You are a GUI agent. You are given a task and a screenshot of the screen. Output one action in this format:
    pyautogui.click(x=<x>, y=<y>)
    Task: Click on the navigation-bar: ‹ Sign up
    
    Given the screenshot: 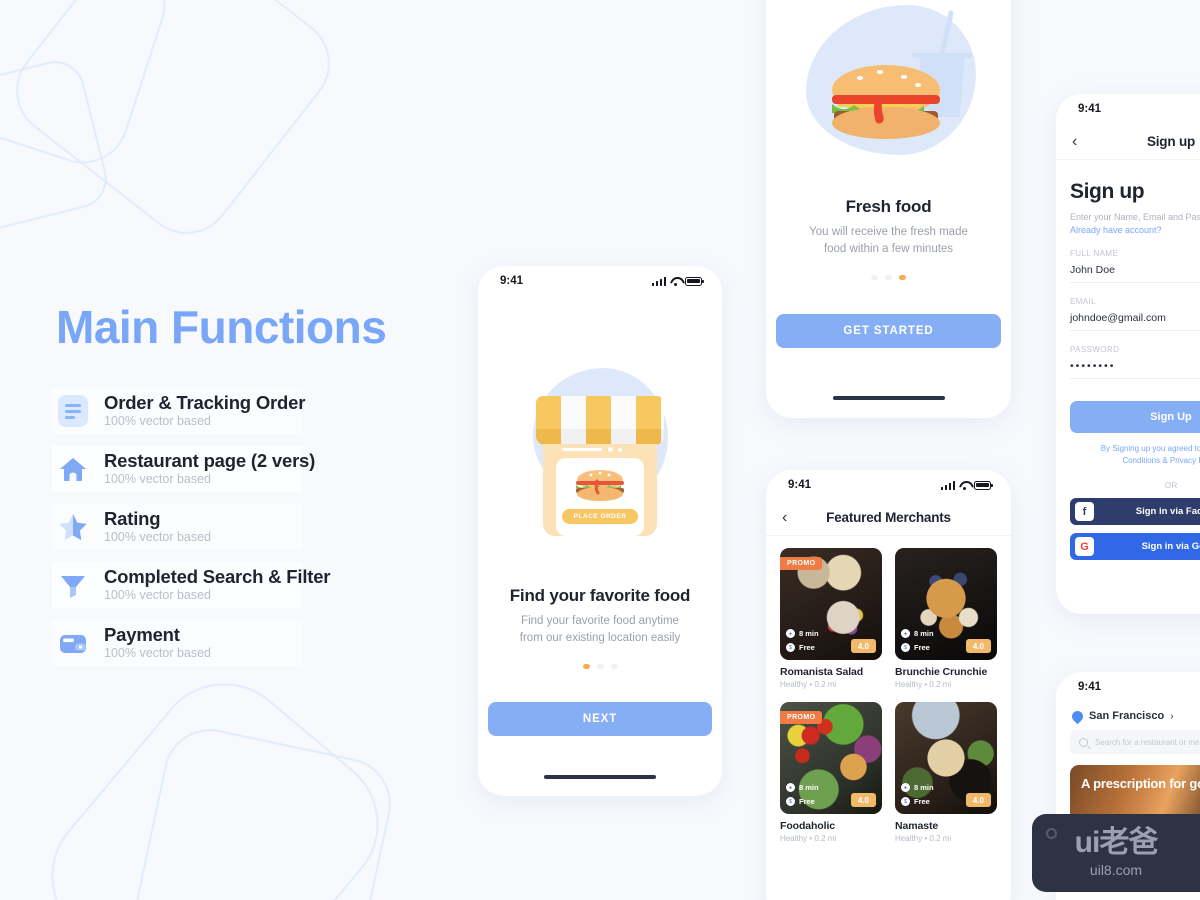 What is the action you would take?
    pyautogui.click(x=1128, y=142)
    